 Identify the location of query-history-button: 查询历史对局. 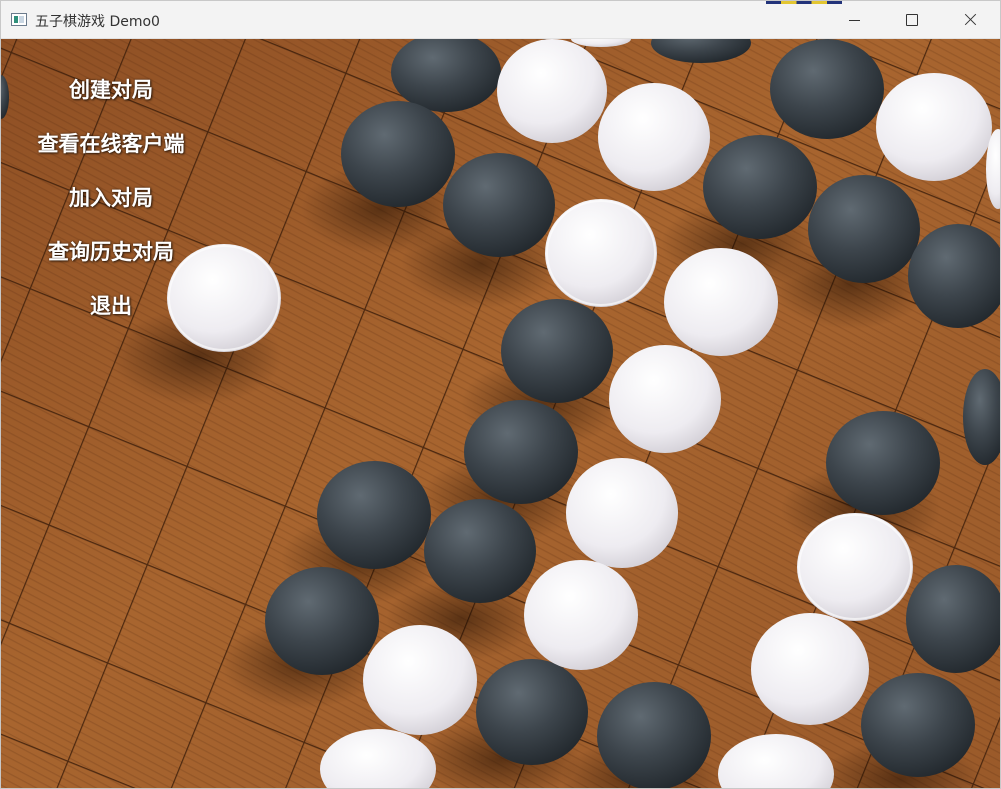
(111, 251).